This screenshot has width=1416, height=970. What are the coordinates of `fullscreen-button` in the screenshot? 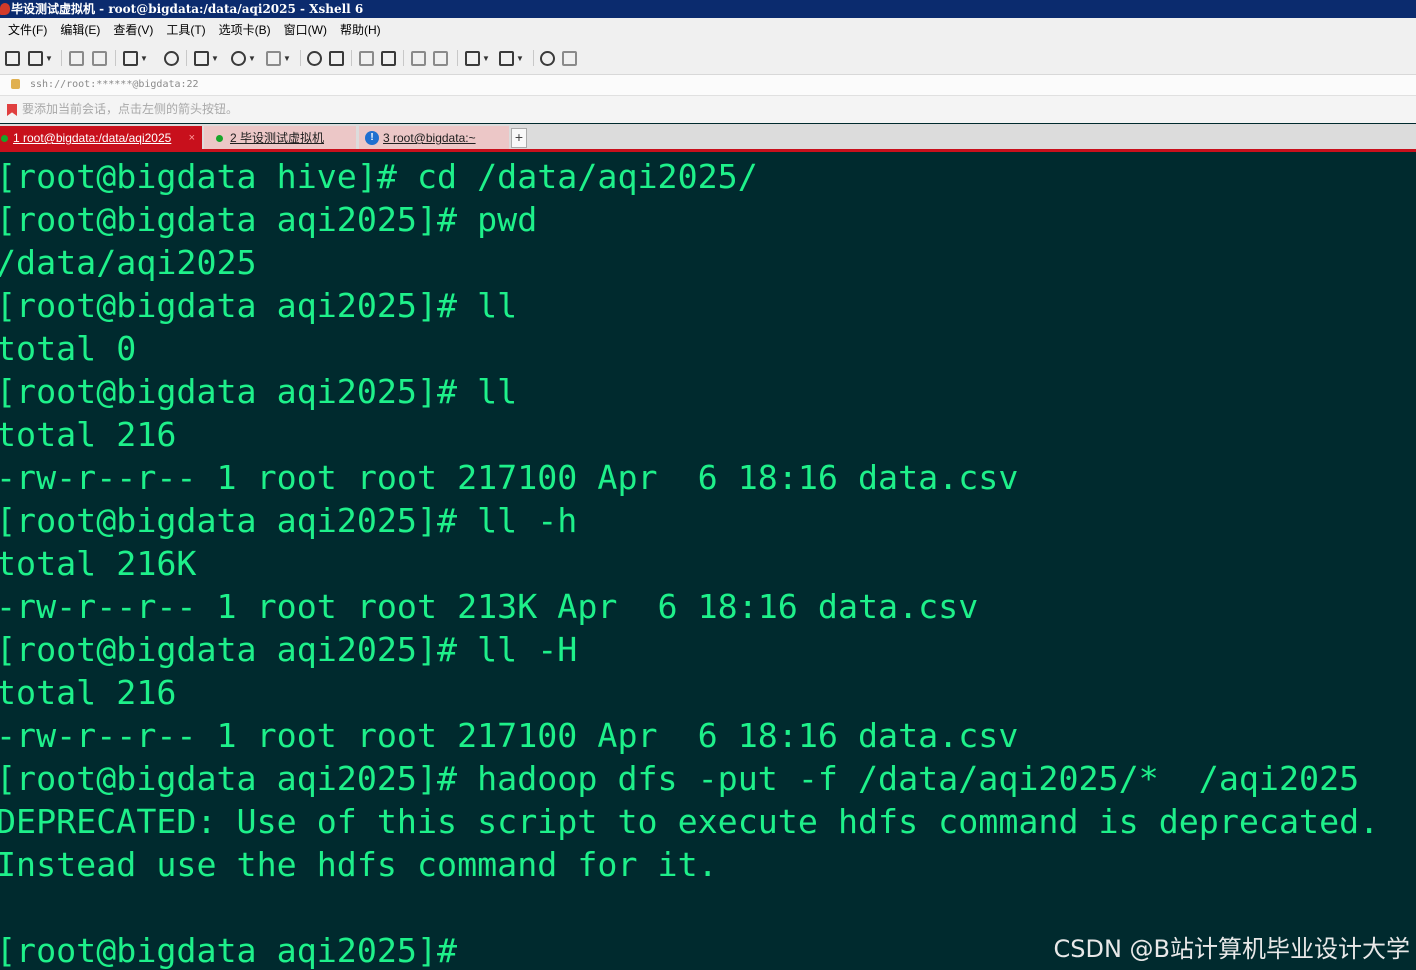 It's located at (366, 58).